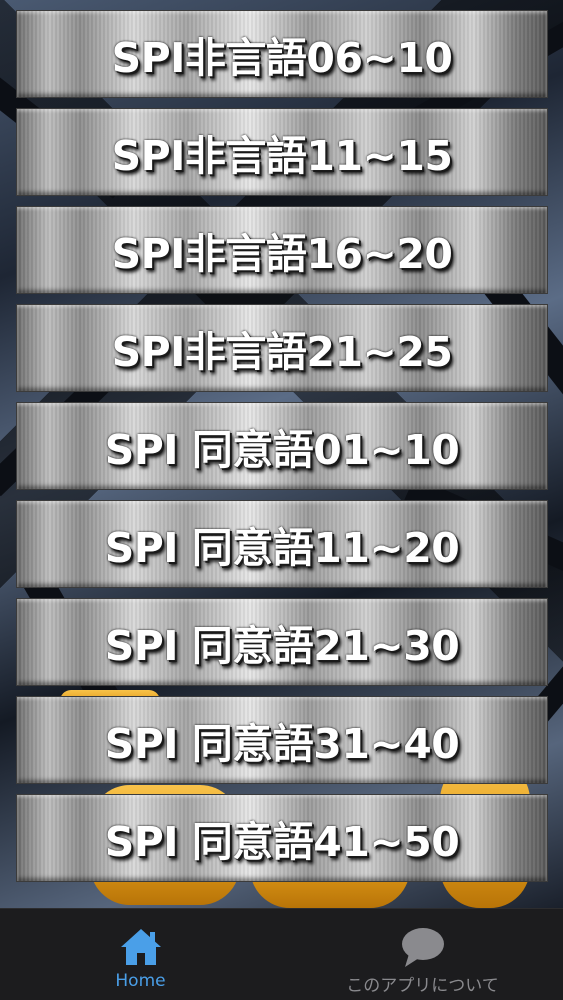 Image resolution: width=563 pixels, height=1000 pixels. I want to click on tab-home: Home, so click(140, 954).